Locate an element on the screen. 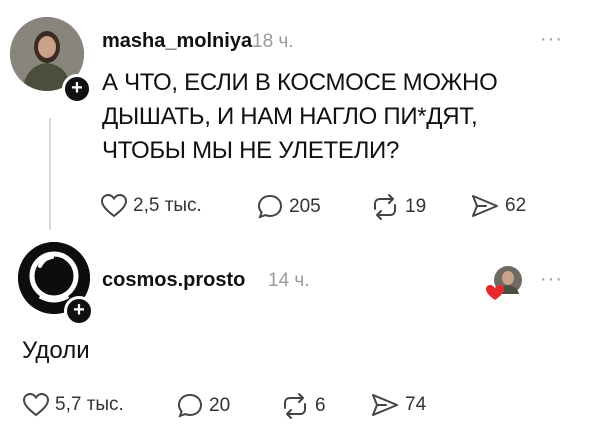 The width and height of the screenshot is (600, 441). like-button: 2,5 тыс. is located at coordinates (151, 206).